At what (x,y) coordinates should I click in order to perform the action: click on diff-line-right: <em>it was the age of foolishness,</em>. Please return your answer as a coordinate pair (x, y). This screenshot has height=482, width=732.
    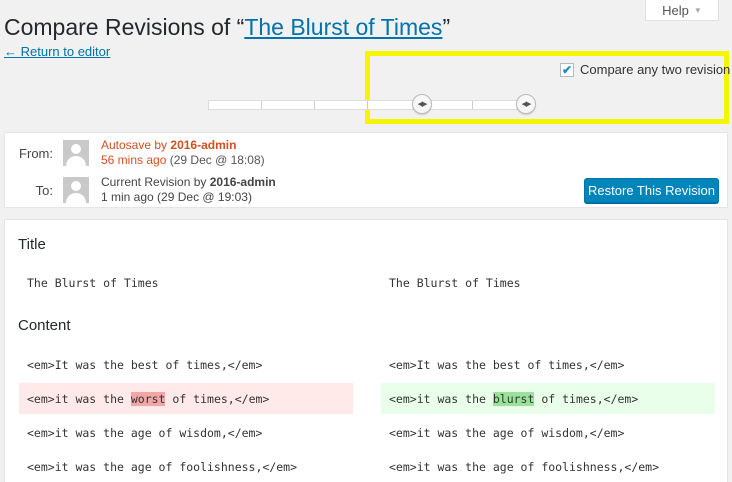
    Looking at the image, I should click on (524, 466).